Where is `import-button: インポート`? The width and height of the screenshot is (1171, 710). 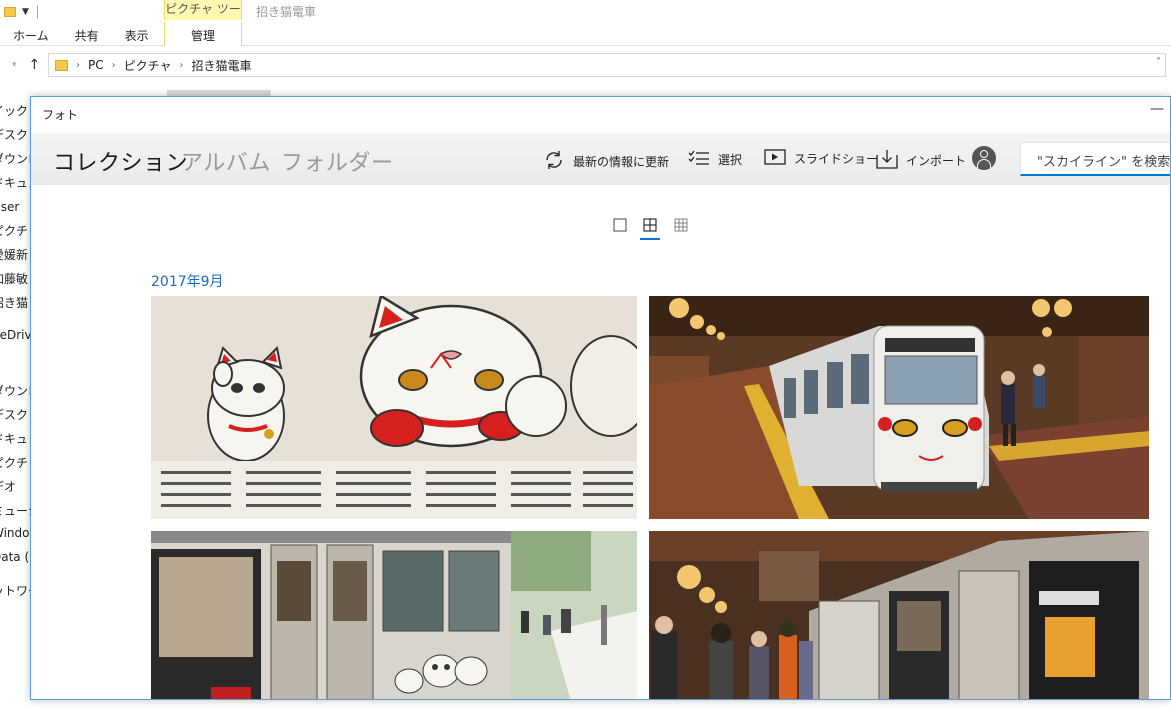
import-button: インポート is located at coordinates (921, 160).